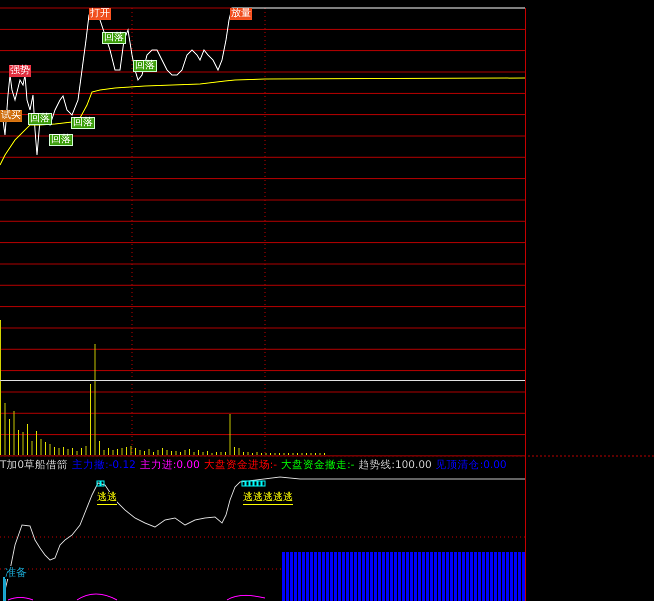 This screenshot has height=601, width=654. What do you see at coordinates (34, 465) in the screenshot?
I see `indicator-name: T加0草船借箭` at bounding box center [34, 465].